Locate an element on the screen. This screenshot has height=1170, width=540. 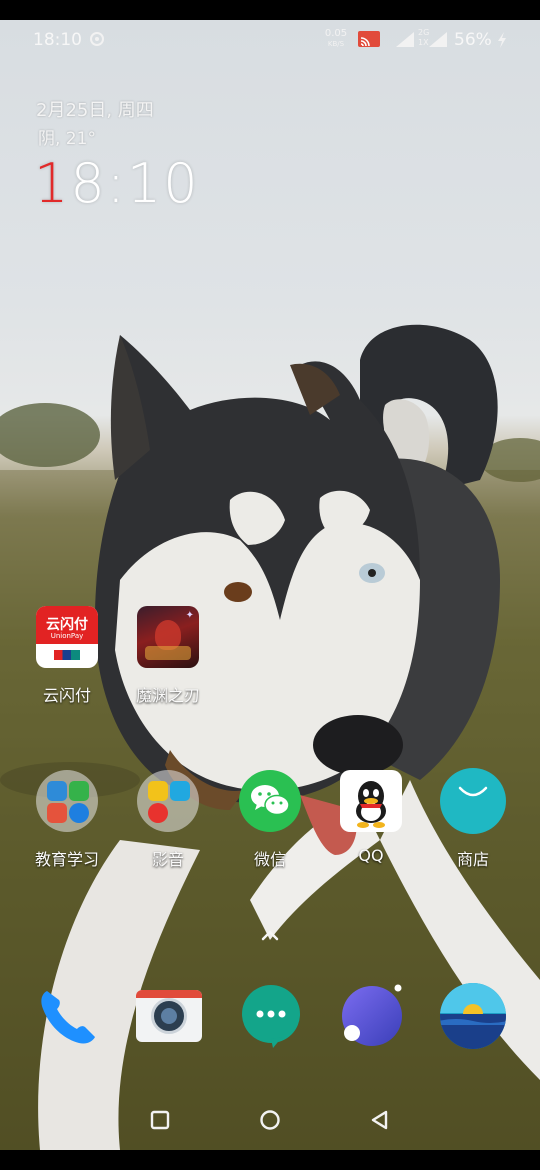
unionpay-icon: 云闪付 UnionPay is located at coordinates (67, 637).